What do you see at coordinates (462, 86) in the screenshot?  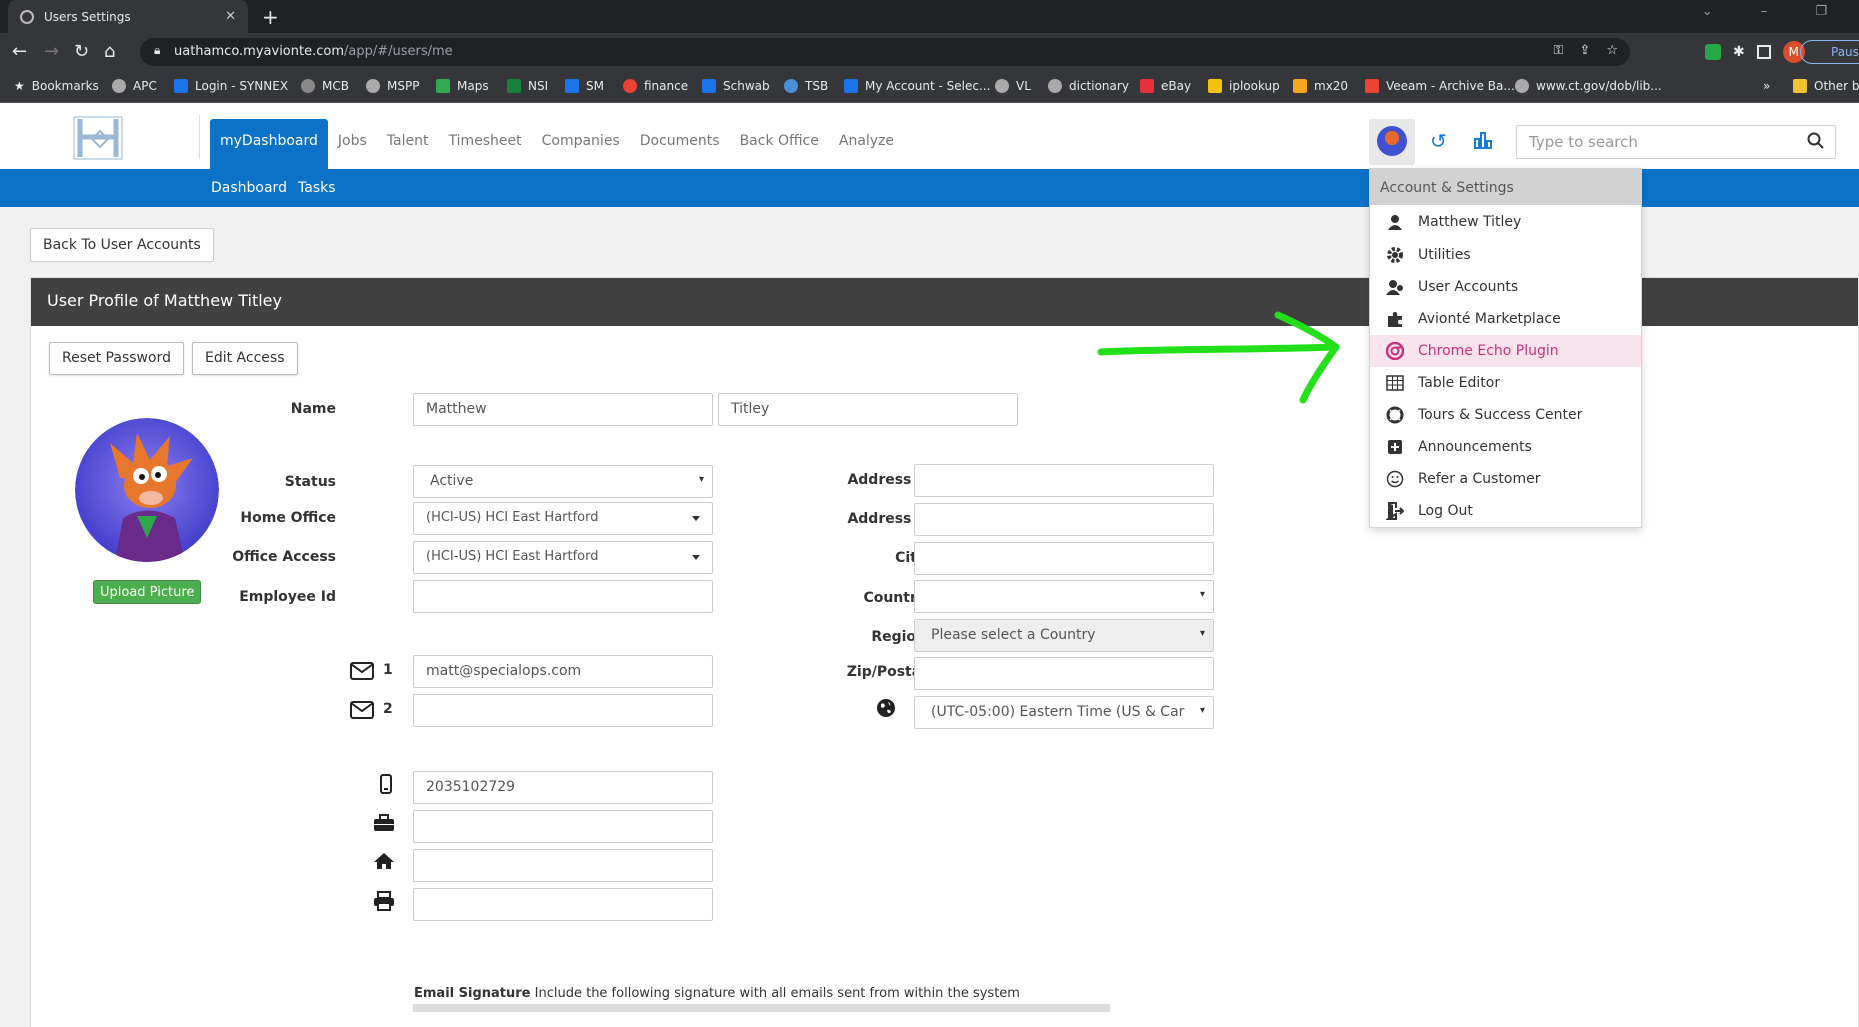 I see `bookmark-item: Maps` at bounding box center [462, 86].